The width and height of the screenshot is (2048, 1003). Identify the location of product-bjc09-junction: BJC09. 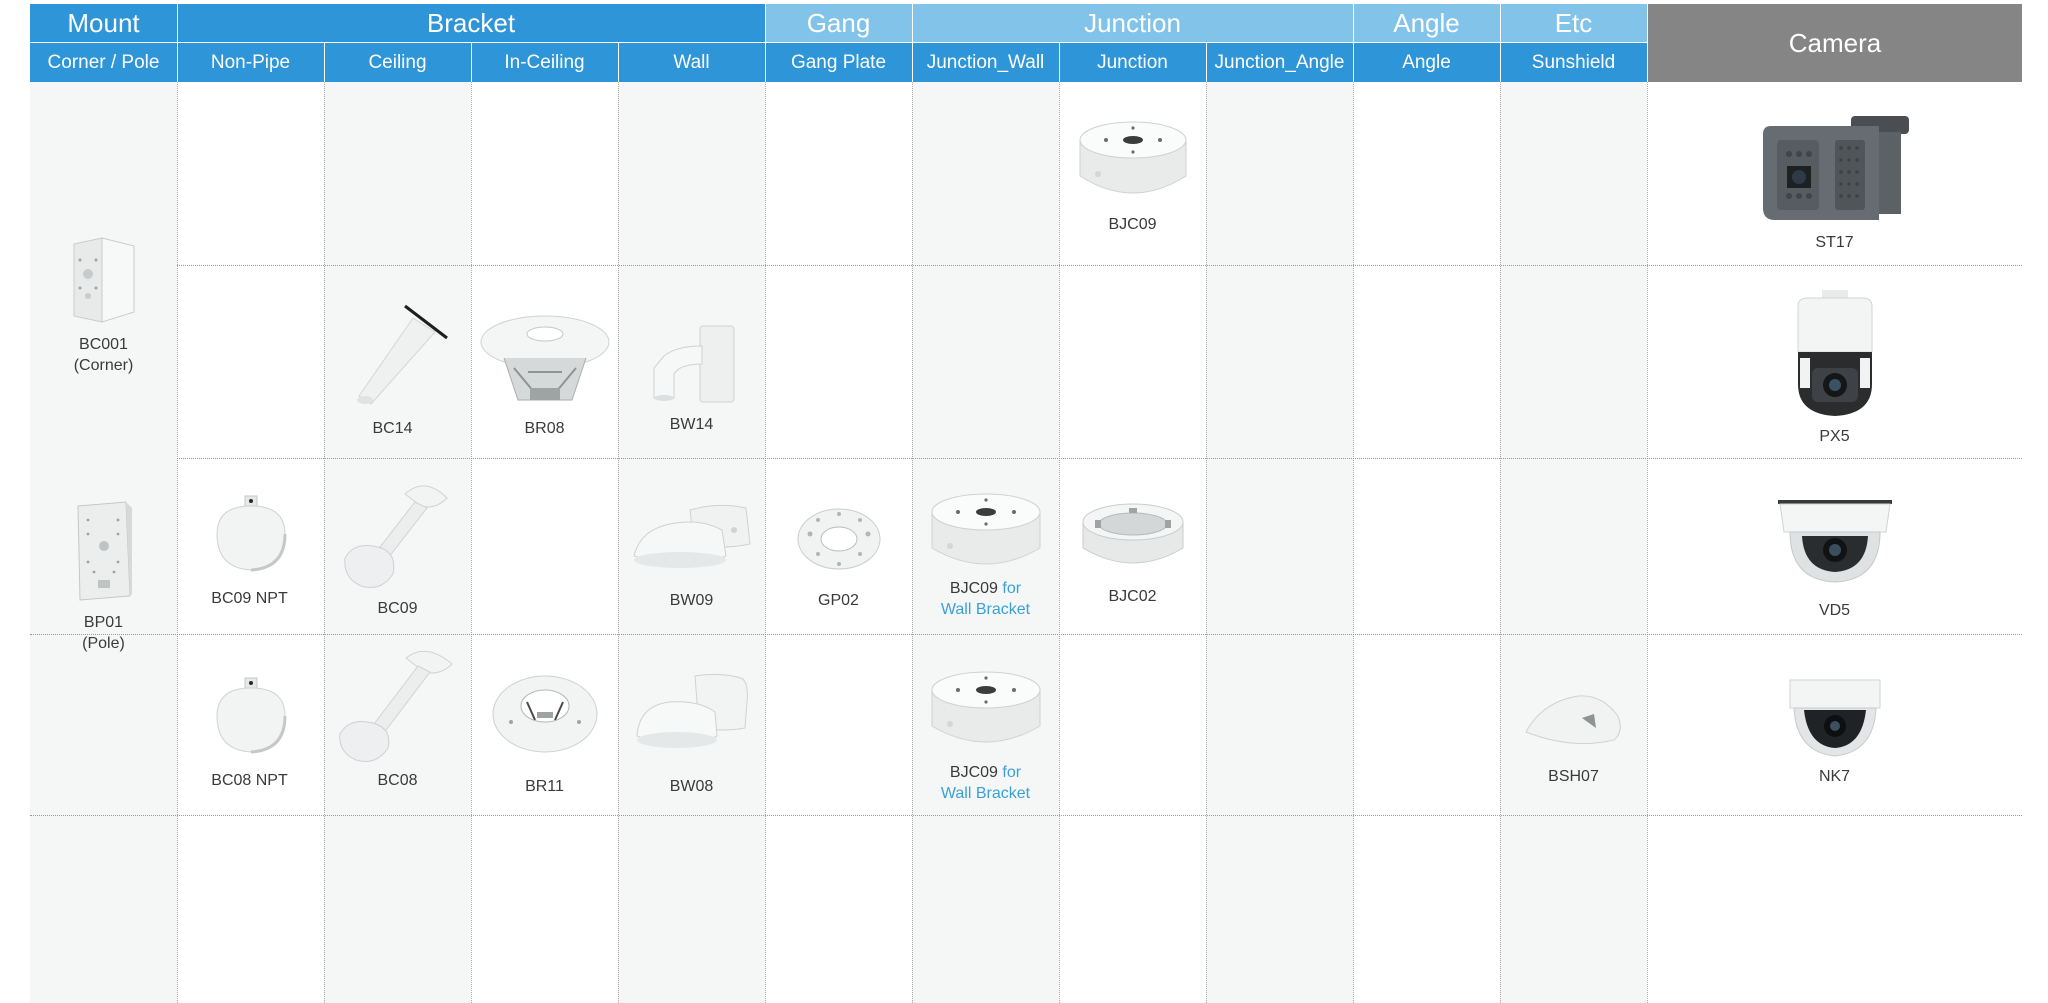
(1132, 176).